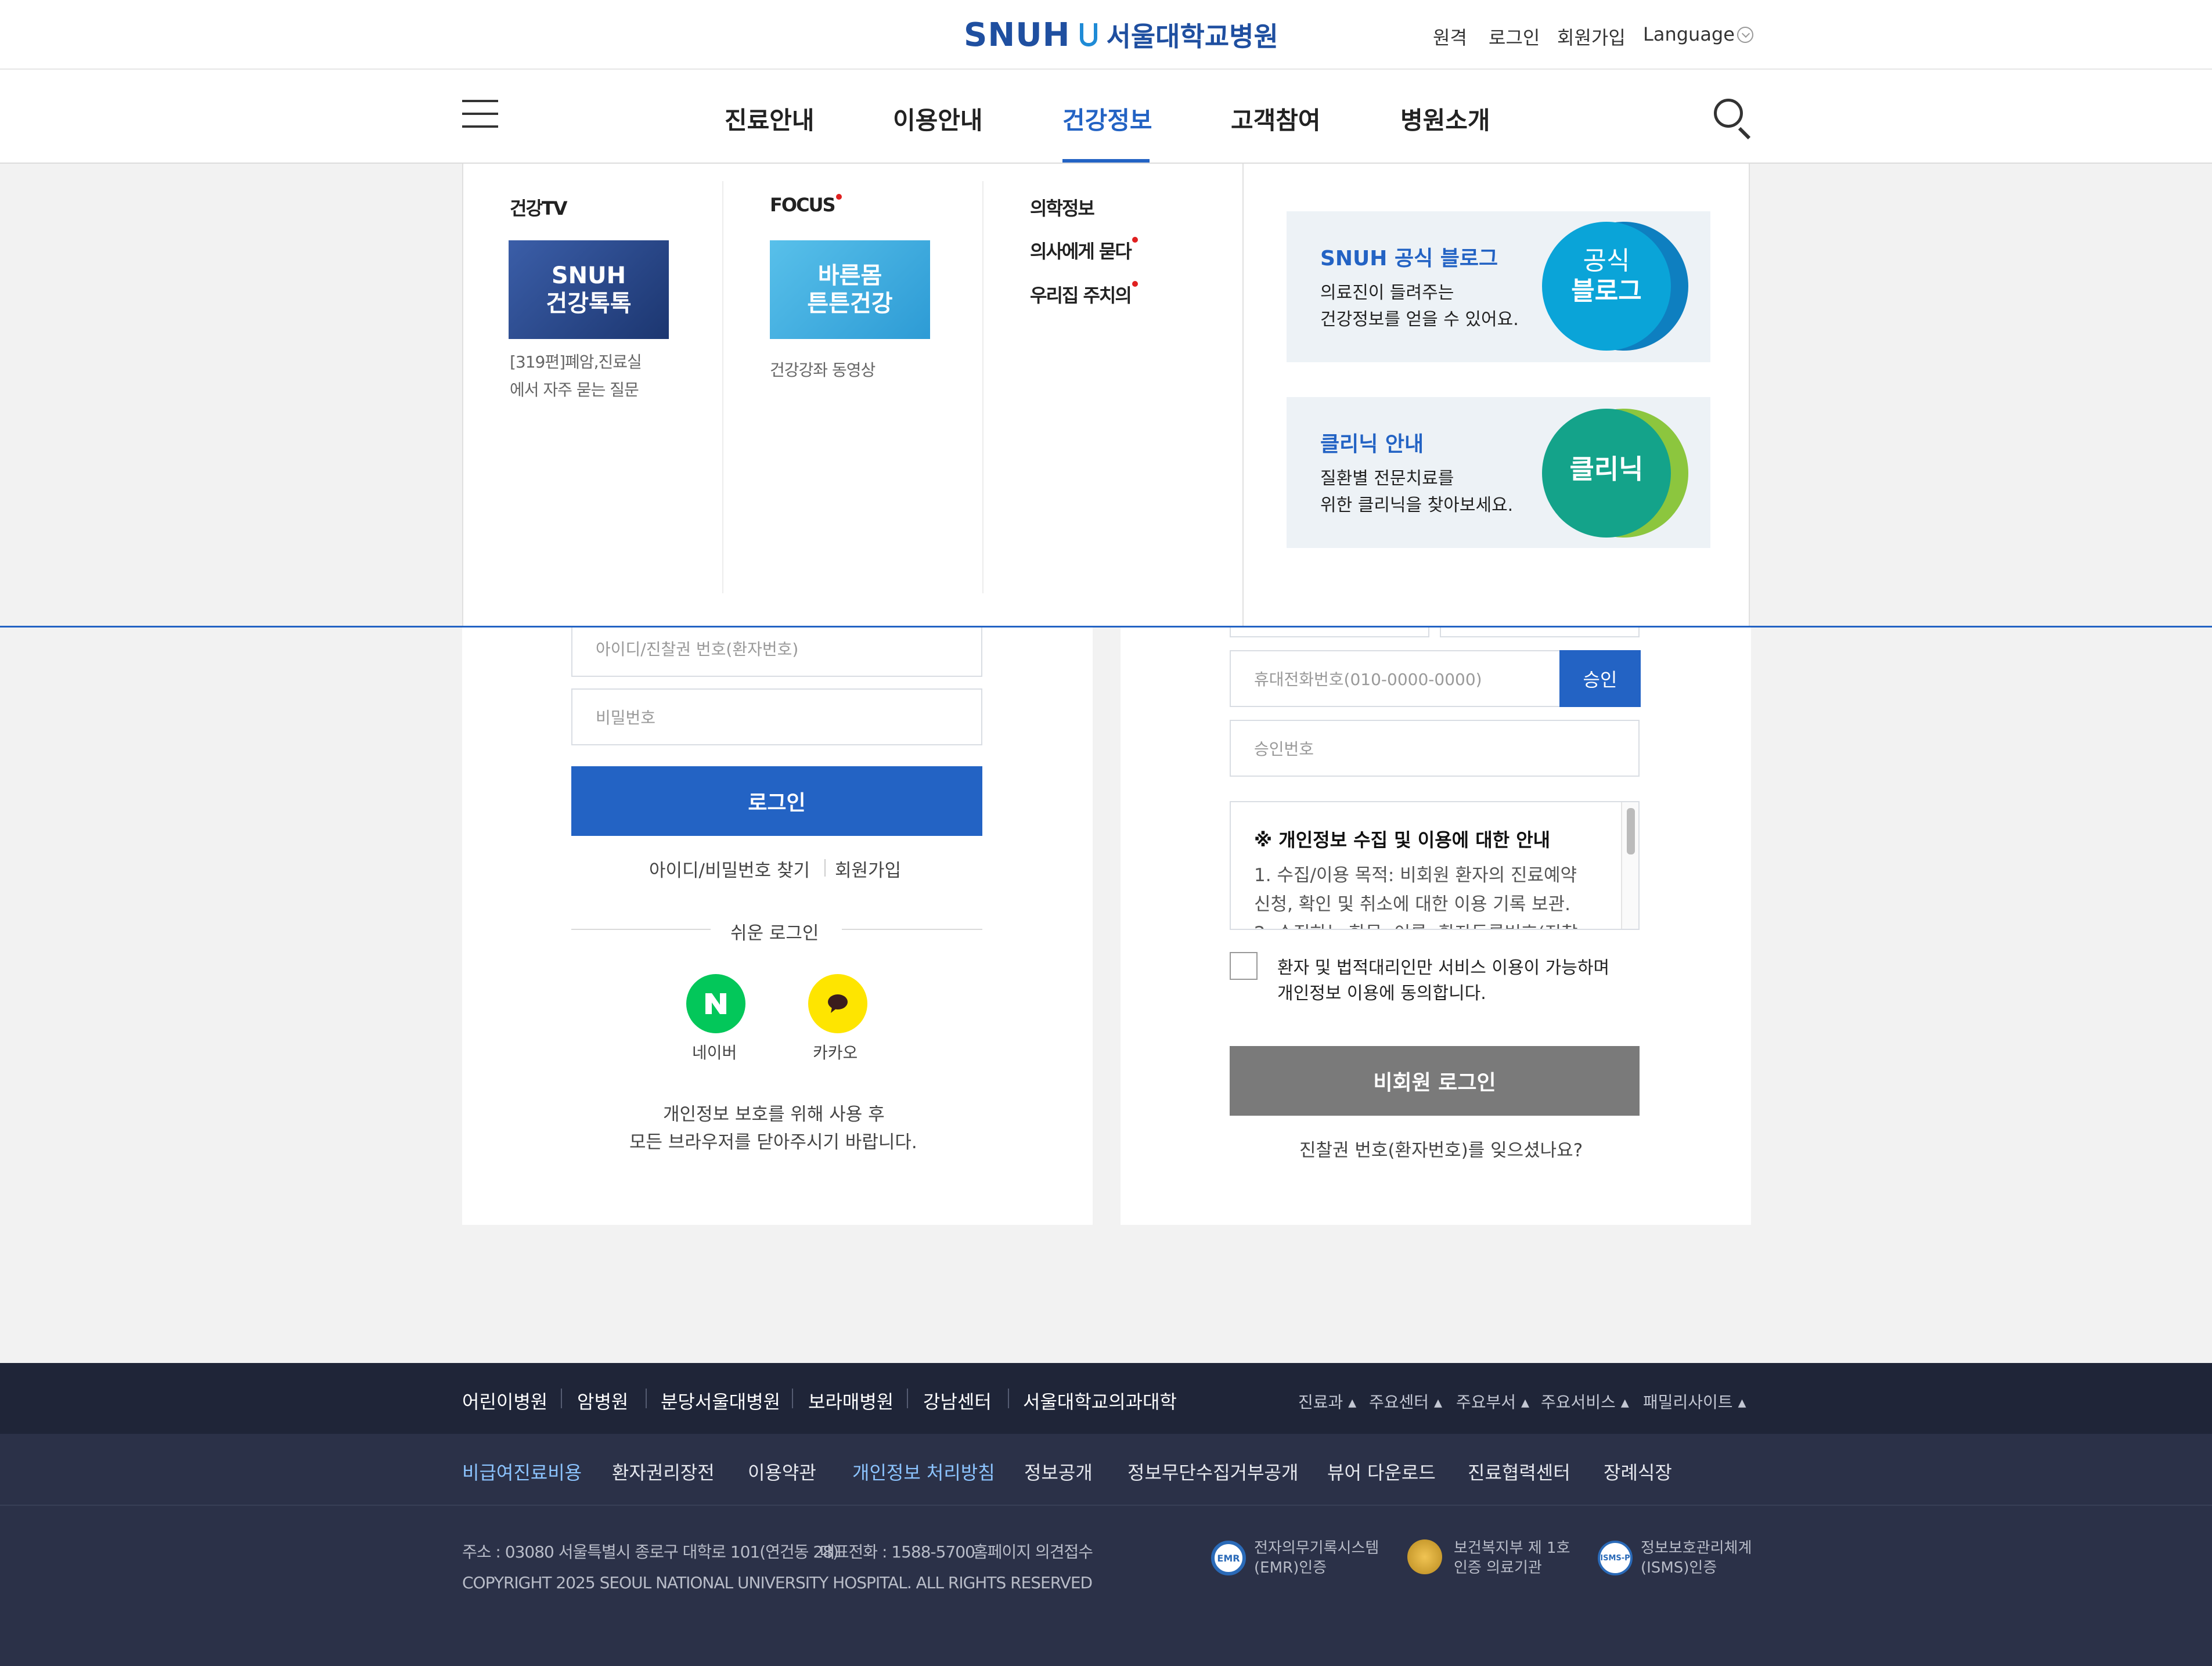  Describe the element at coordinates (1327, 1401) in the screenshot. I see `footer-dropdown-depts: 진료과 ▴` at that location.